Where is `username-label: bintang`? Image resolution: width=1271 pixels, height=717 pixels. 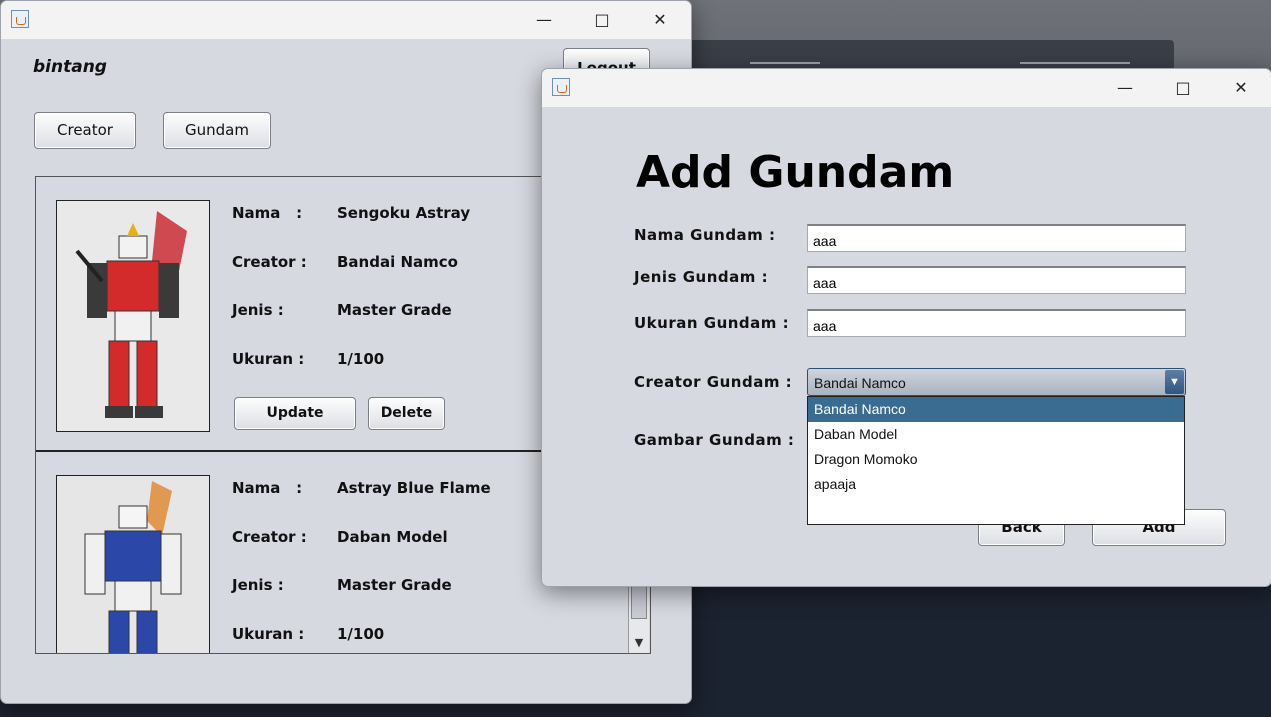 username-label: bintang is located at coordinates (70, 67).